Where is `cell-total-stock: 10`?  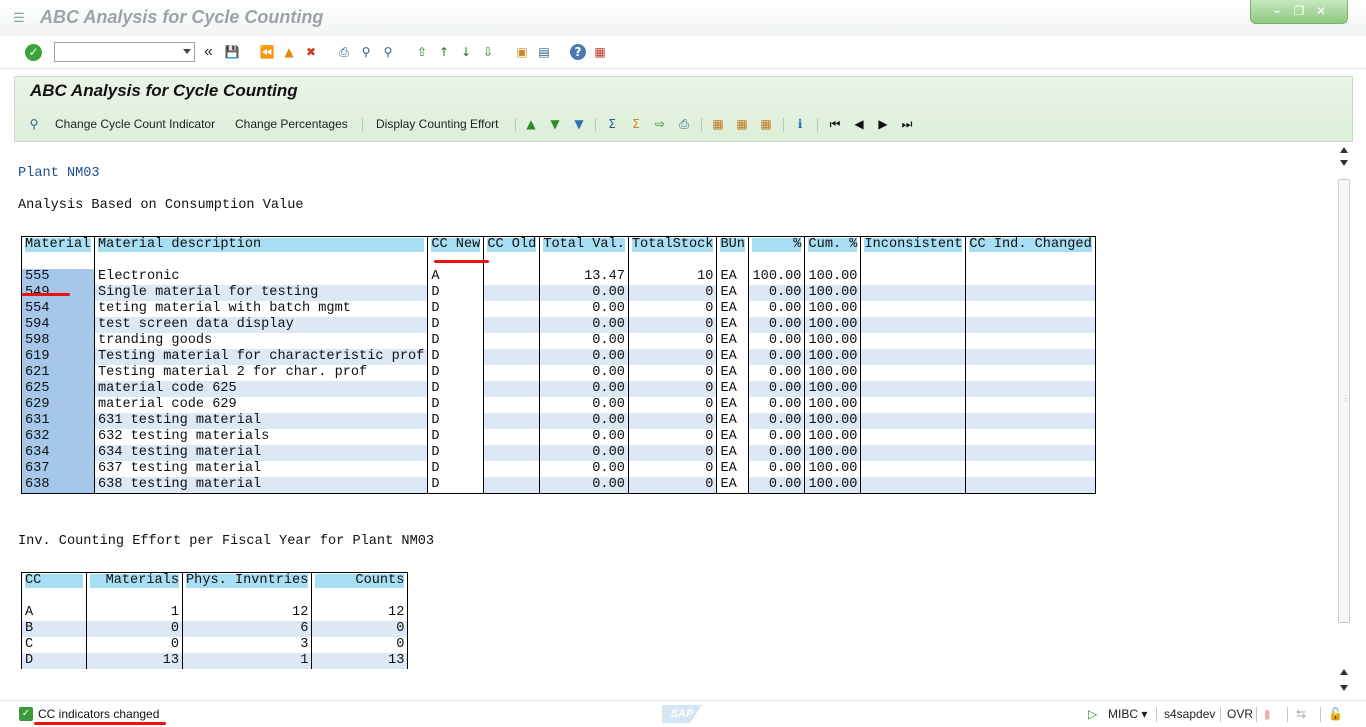 cell-total-stock: 10 is located at coordinates (672, 277).